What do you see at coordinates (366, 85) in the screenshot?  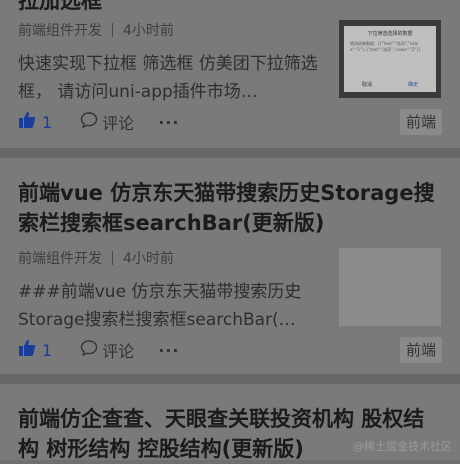 I see `dialog-cancel-label: 取消` at bounding box center [366, 85].